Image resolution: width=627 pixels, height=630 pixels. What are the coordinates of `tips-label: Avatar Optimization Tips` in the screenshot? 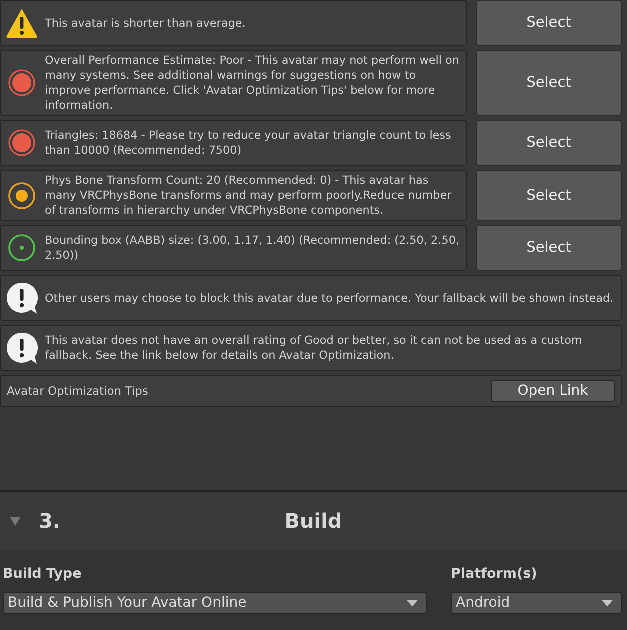 It's located at (77, 391).